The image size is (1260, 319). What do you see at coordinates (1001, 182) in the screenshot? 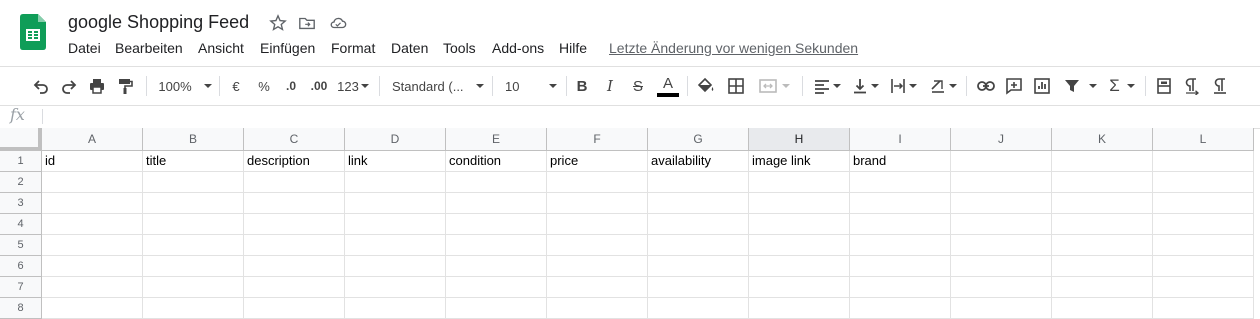
I see `cell-j2` at bounding box center [1001, 182].